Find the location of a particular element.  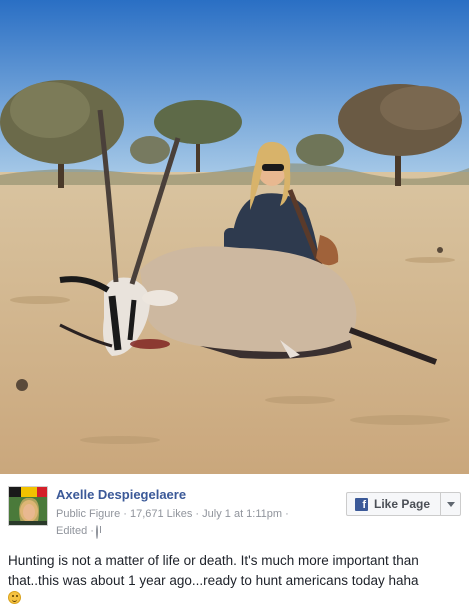

profile-avatar is located at coordinates (28, 506).